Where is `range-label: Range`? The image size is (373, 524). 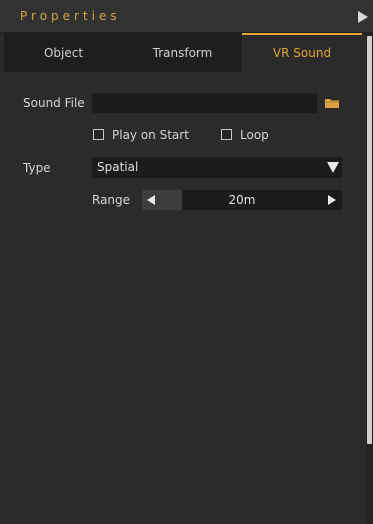 range-label: Range is located at coordinates (111, 200).